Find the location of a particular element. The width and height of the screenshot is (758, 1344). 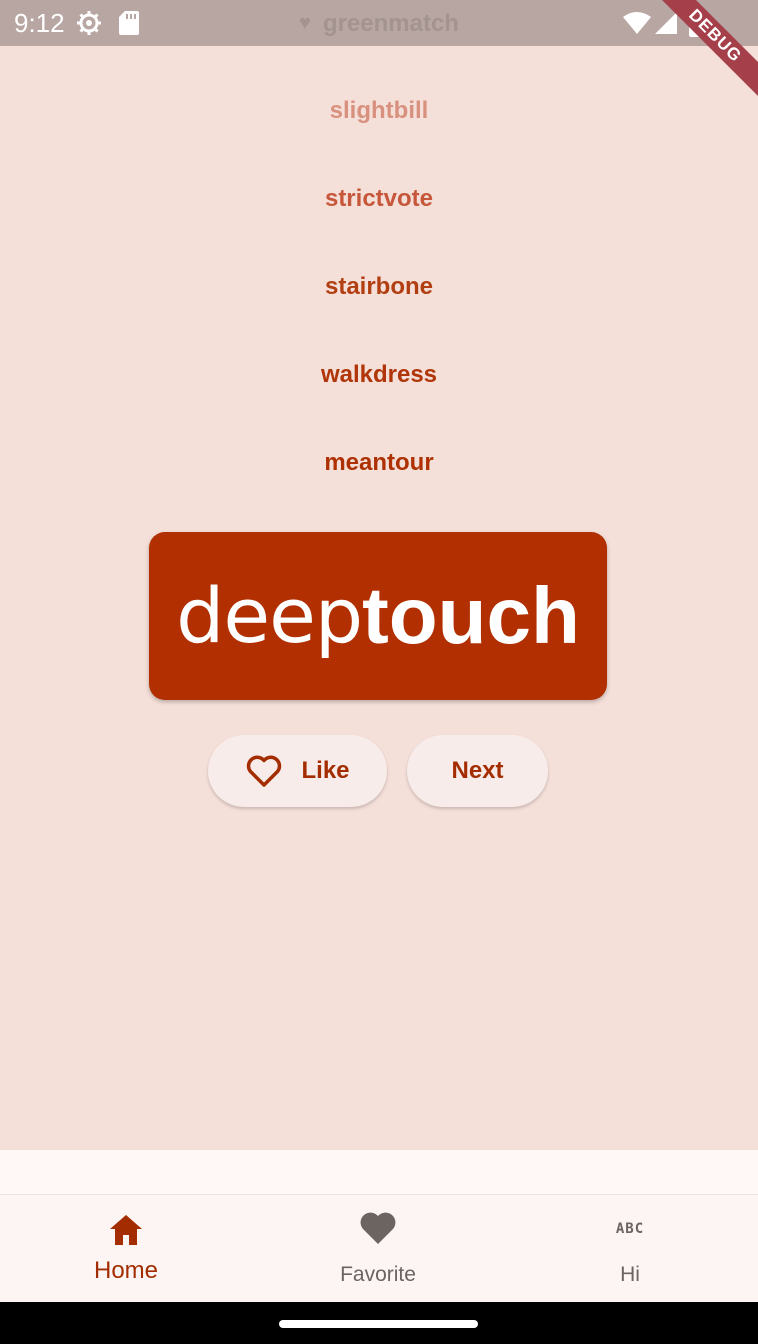

system-navigation-bar is located at coordinates (379, 1323).